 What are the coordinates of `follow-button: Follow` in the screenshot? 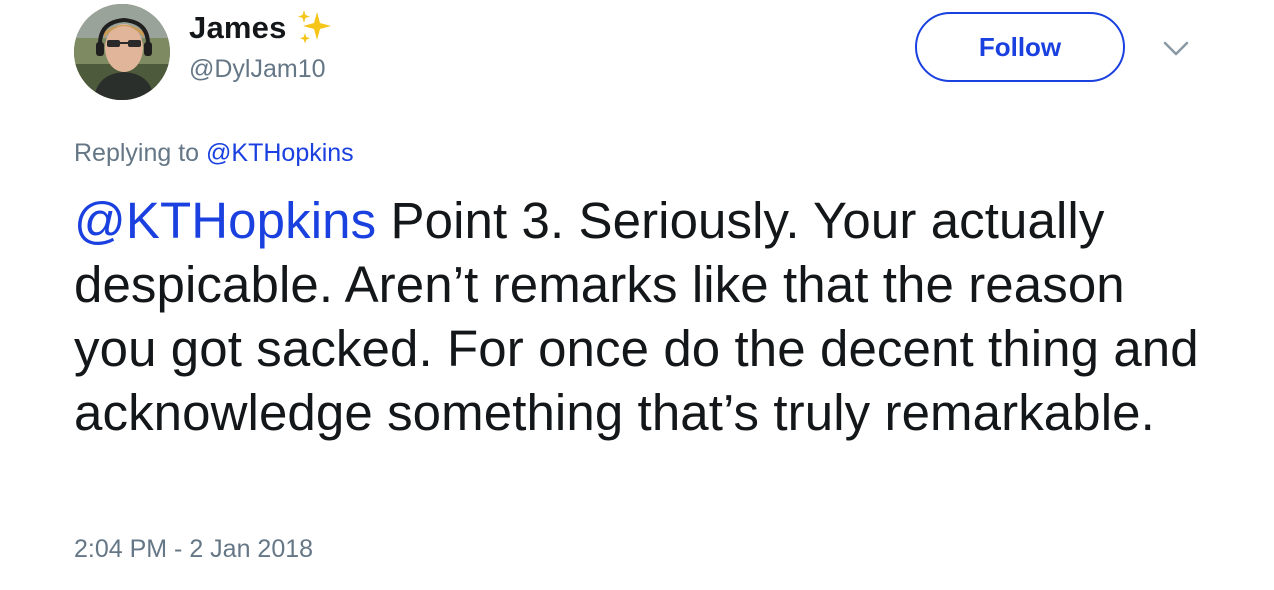 It's located at (1020, 47).